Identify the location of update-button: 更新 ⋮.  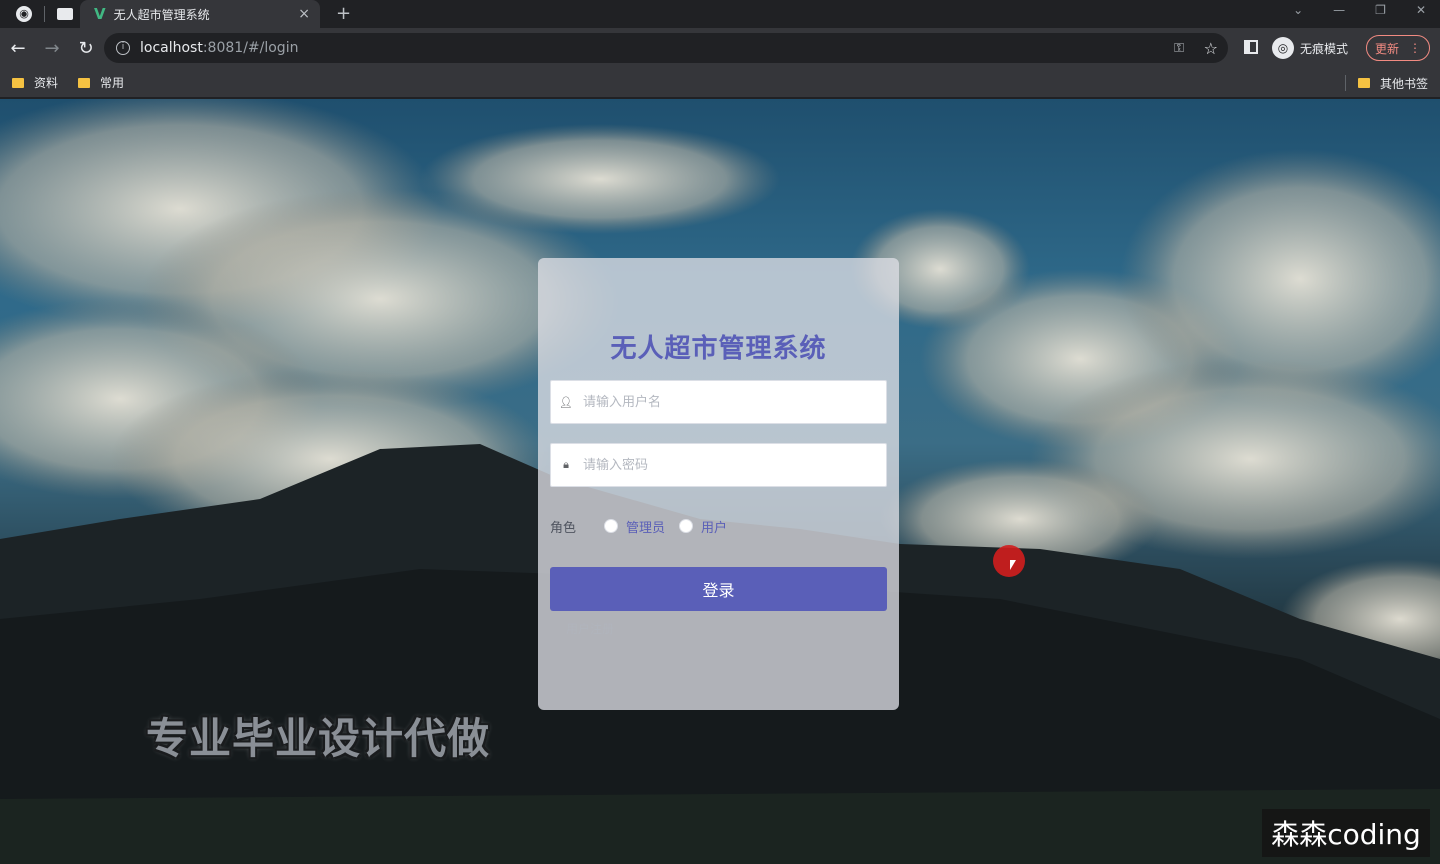
(1398, 48).